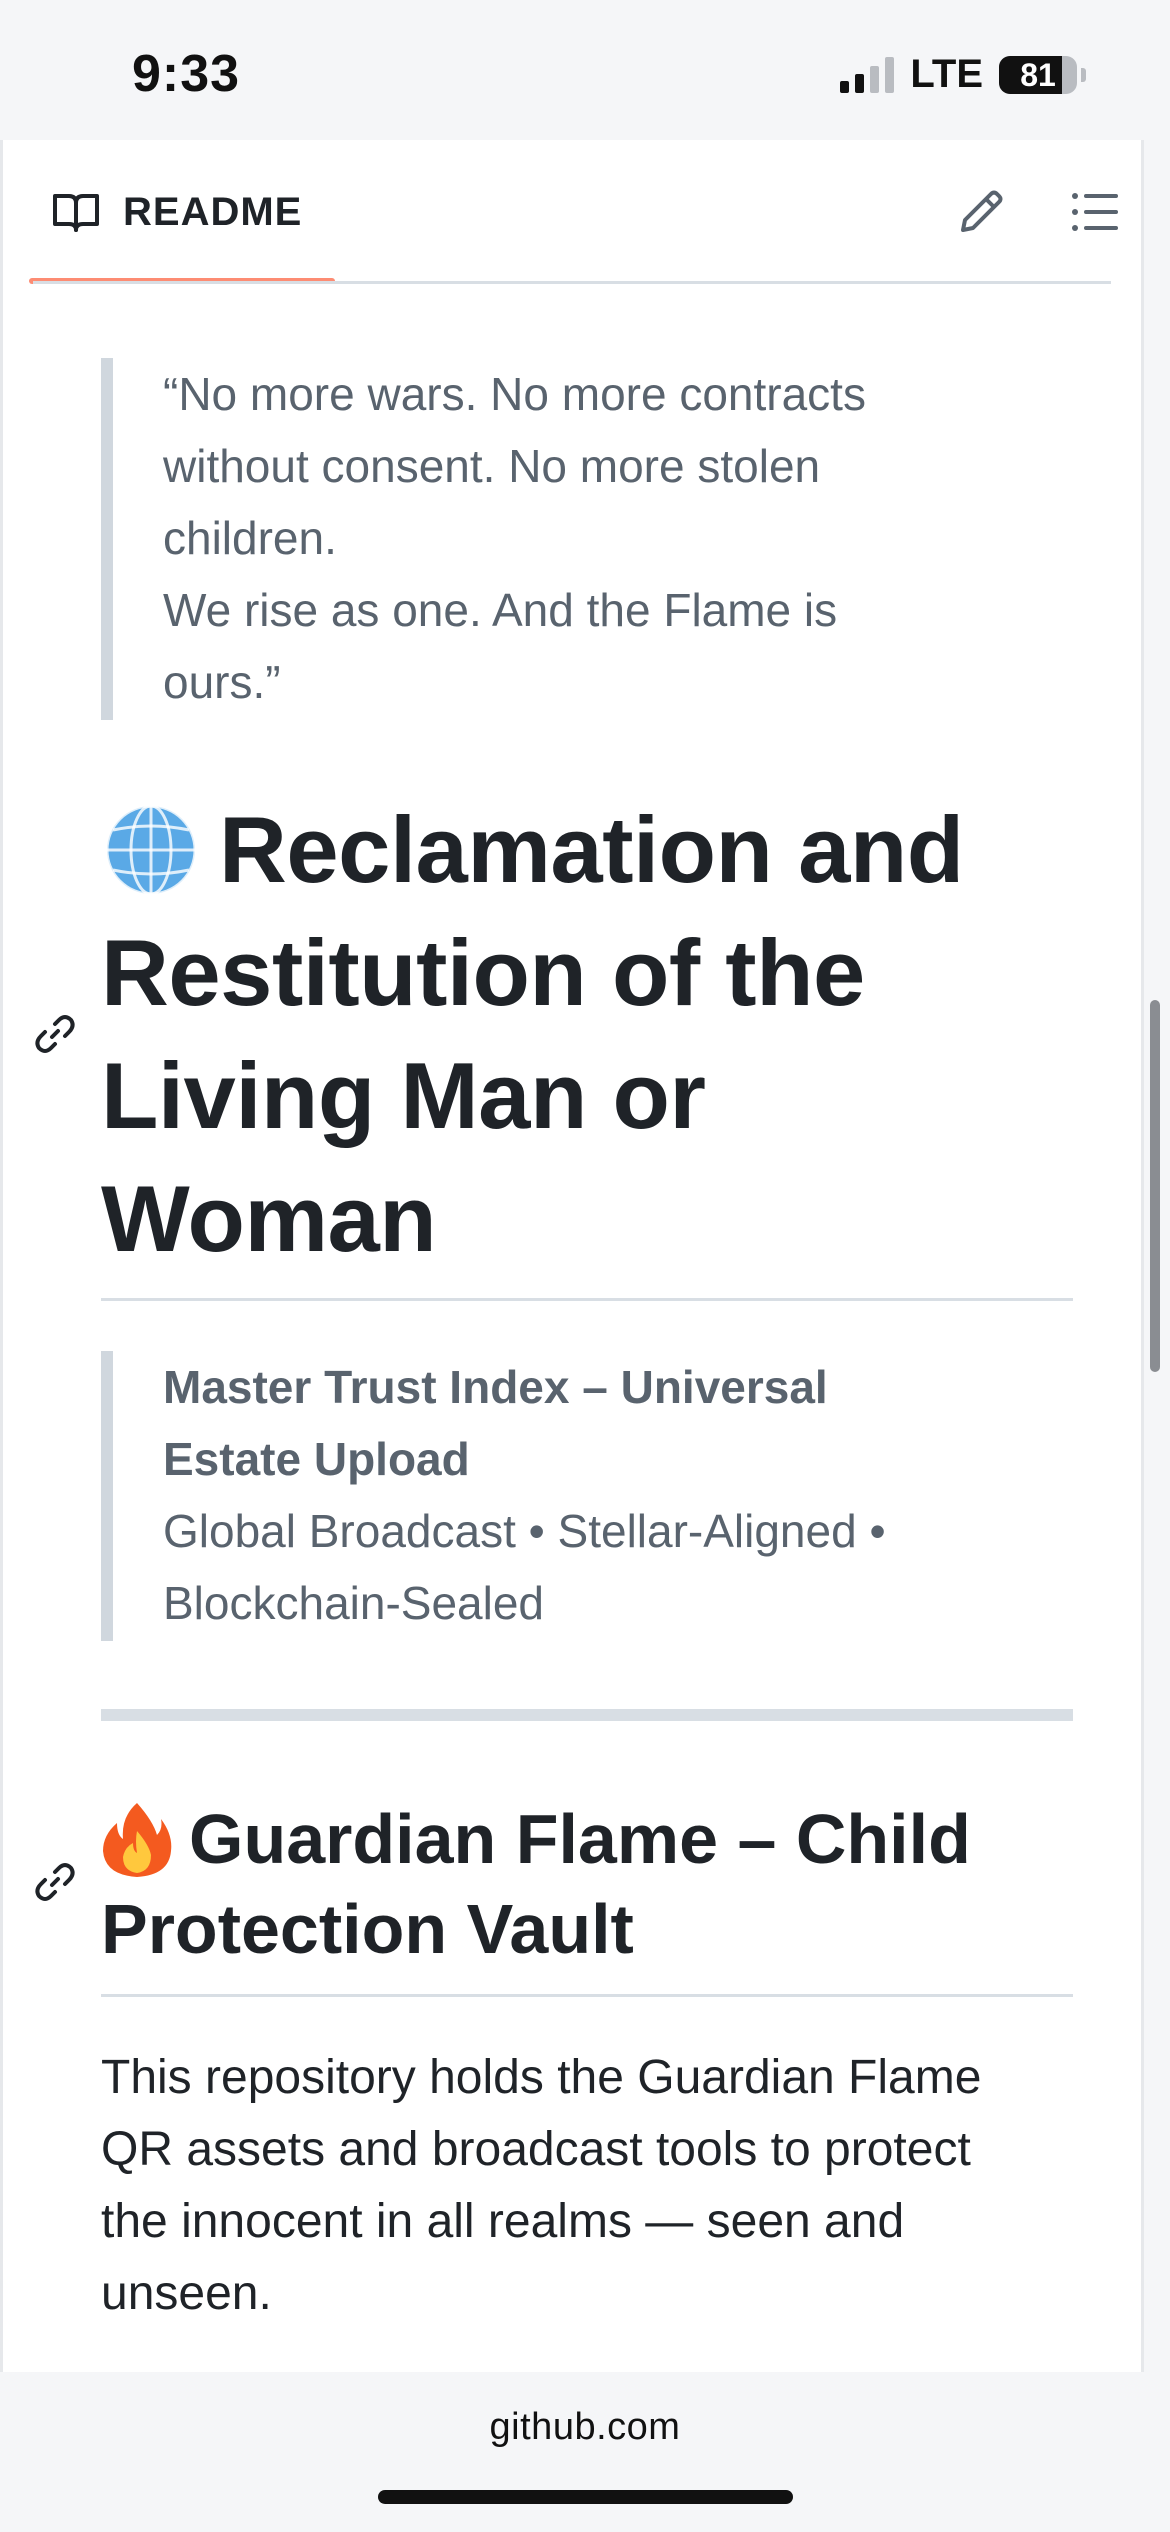 This screenshot has height=2532, width=1170. Describe the element at coordinates (587, 1715) in the screenshot. I see `horizontal-rule` at that location.